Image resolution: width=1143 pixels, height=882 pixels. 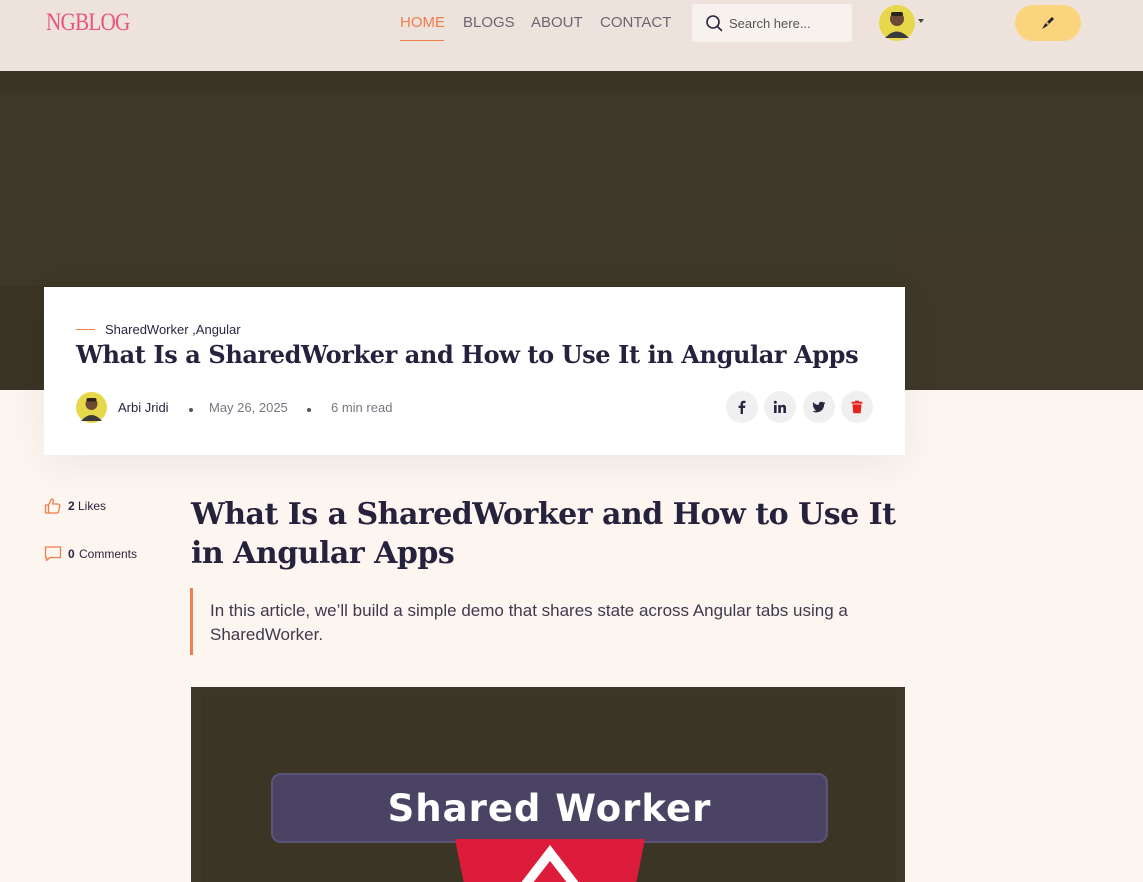 What do you see at coordinates (897, 23) in the screenshot?
I see `user-avatar-icon` at bounding box center [897, 23].